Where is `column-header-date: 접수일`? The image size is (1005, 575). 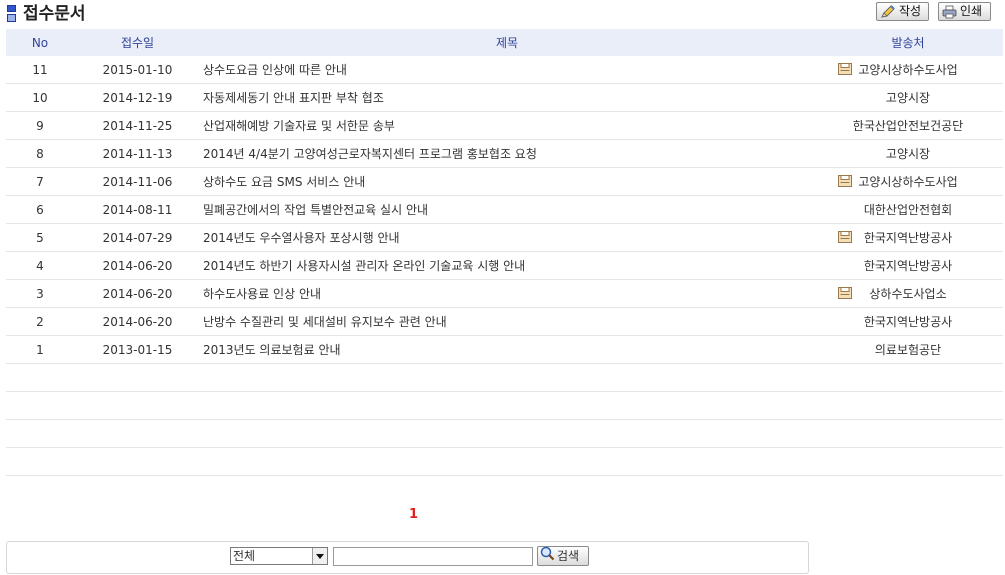 column-header-date: 접수일 is located at coordinates (137, 42).